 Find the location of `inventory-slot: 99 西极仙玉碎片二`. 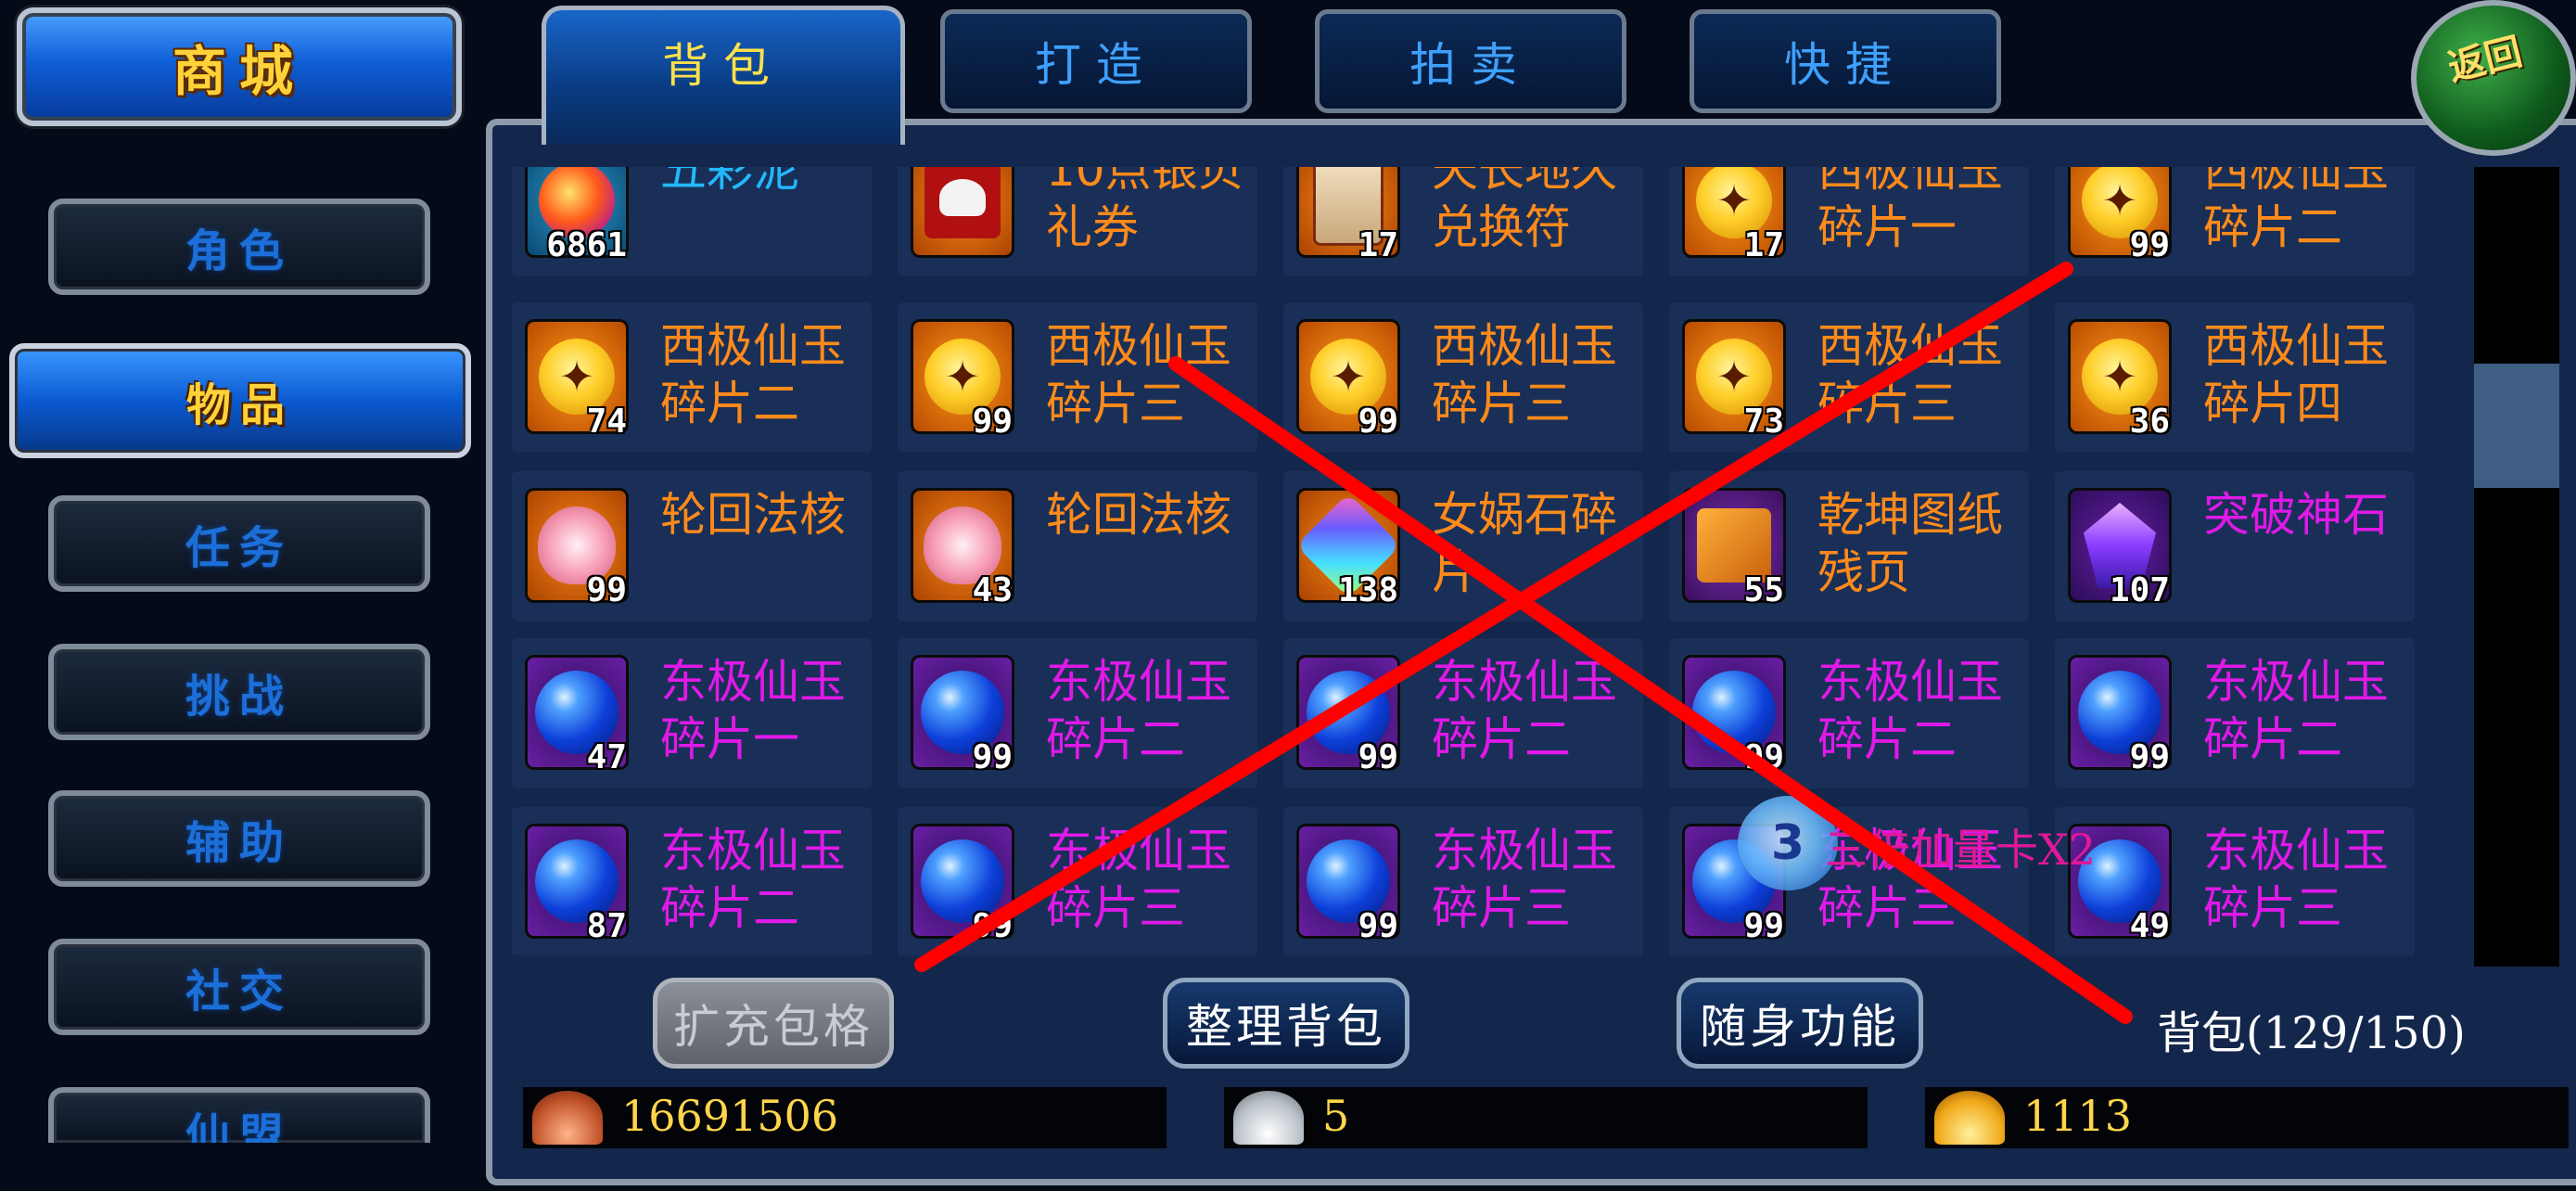

inventory-slot: 99 西极仙玉碎片二 is located at coordinates (2235, 222).